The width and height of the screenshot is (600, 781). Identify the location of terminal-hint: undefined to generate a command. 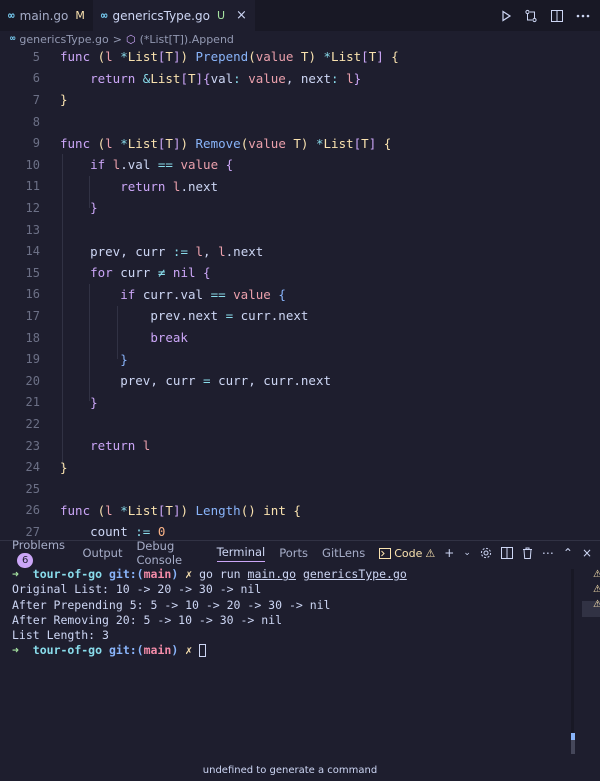
(290, 770).